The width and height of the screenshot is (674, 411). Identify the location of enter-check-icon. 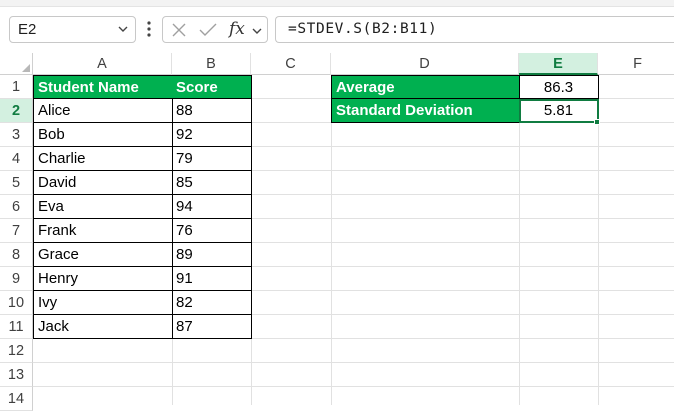
(208, 30).